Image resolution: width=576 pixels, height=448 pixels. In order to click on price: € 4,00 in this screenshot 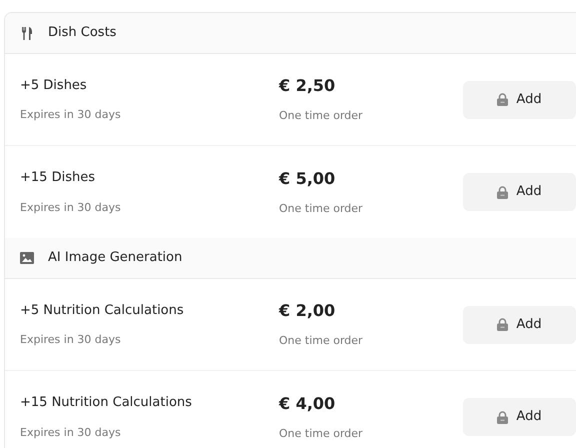, I will do `click(307, 403)`.